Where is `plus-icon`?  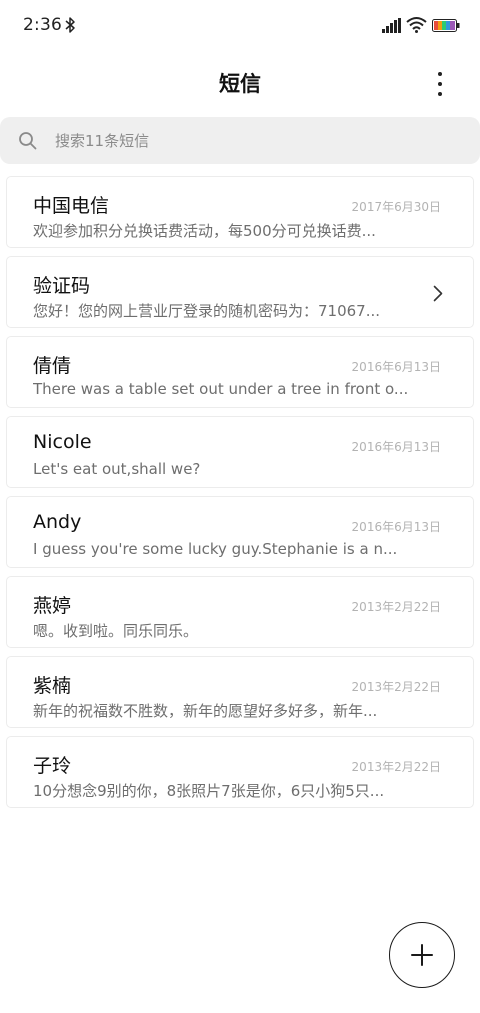 plus-icon is located at coordinates (422, 955).